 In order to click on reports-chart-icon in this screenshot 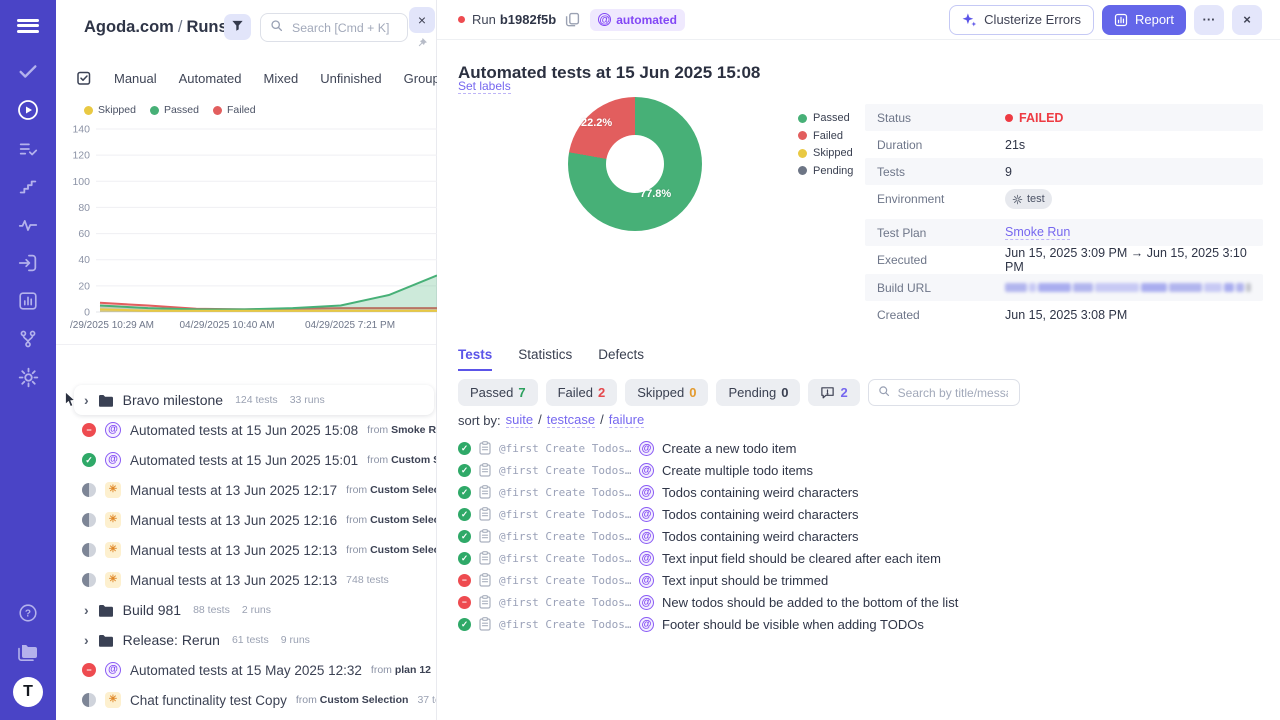, I will do `click(28, 301)`.